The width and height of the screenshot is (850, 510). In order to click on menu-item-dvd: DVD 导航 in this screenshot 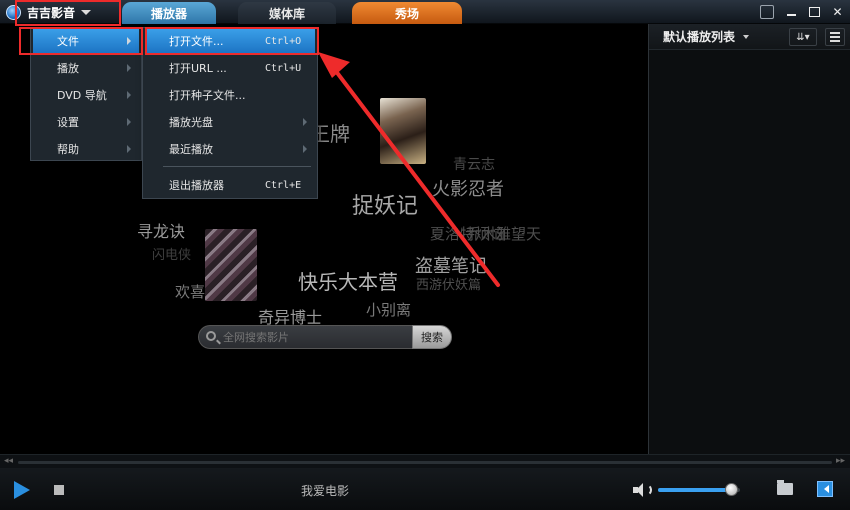, I will do `click(86, 95)`.